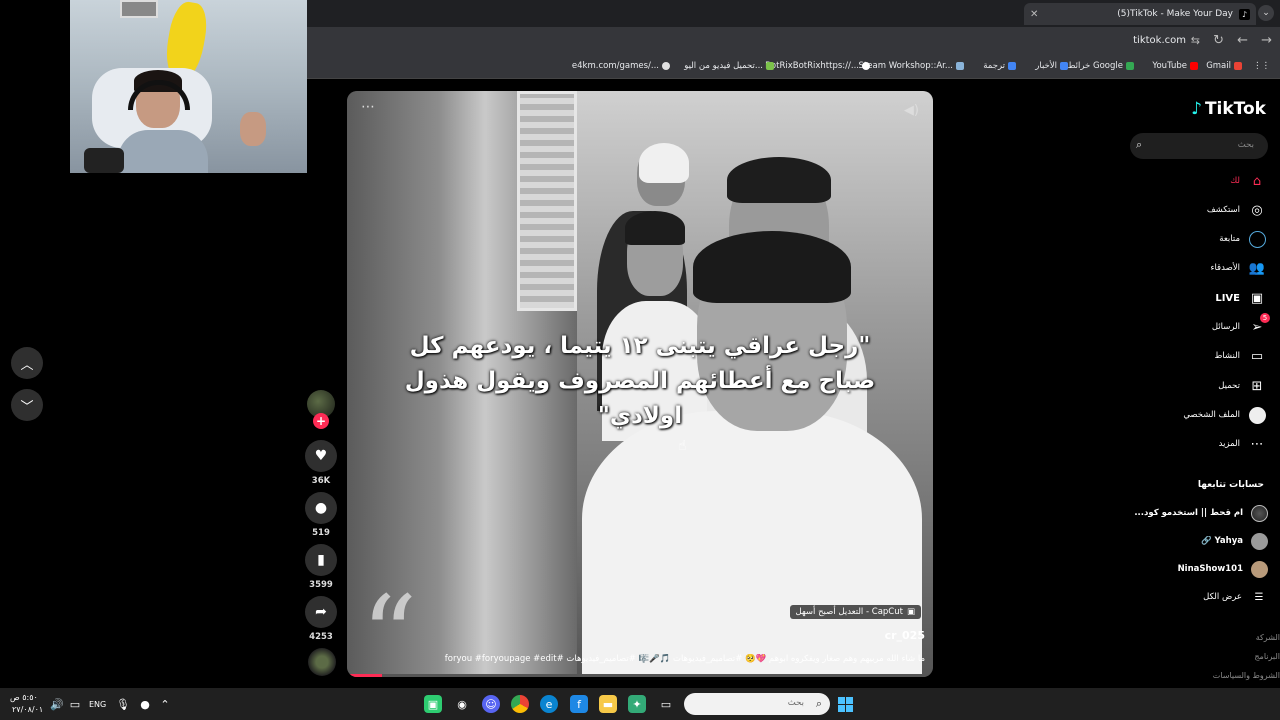  What do you see at coordinates (145, 704) in the screenshot?
I see `tray-app-icon: ●` at bounding box center [145, 704].